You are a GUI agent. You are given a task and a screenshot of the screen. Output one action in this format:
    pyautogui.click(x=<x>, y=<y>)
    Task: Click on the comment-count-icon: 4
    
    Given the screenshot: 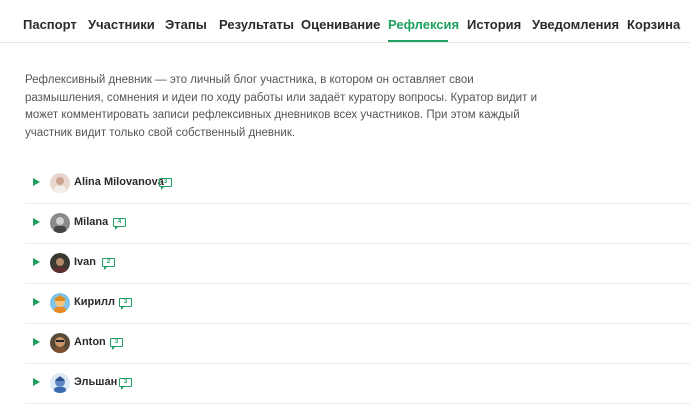 What is the action you would take?
    pyautogui.click(x=119, y=224)
    